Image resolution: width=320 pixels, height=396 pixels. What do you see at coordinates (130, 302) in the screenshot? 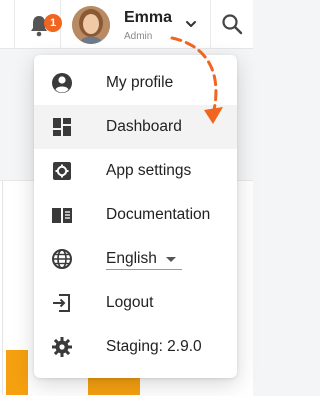
I see `menu-item-label: Logout` at bounding box center [130, 302].